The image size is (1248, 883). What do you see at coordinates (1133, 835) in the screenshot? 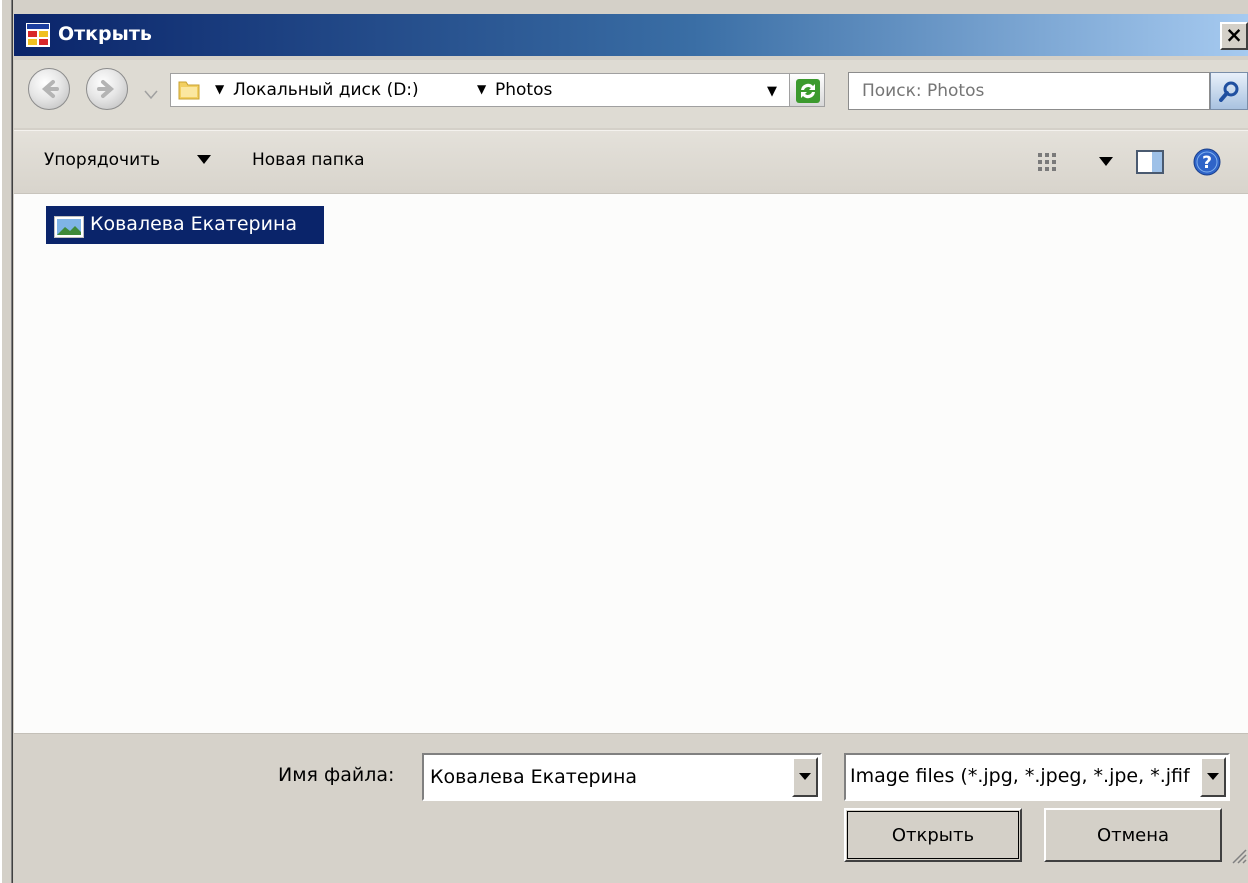
I see `cancel-button: Отмена` at bounding box center [1133, 835].